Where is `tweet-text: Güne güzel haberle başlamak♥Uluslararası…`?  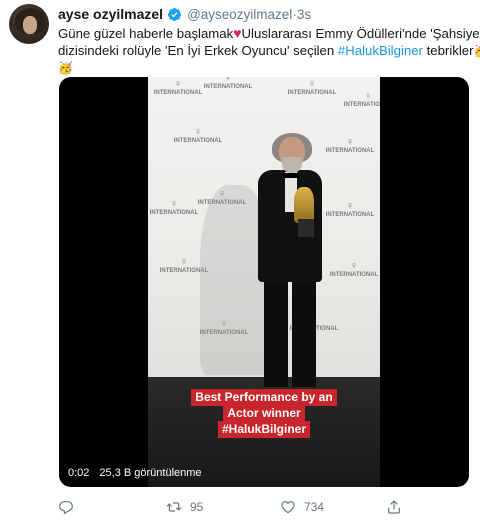
tweet-text: Güne güzel haberle başlamak♥Uluslararası… is located at coordinates (269, 50).